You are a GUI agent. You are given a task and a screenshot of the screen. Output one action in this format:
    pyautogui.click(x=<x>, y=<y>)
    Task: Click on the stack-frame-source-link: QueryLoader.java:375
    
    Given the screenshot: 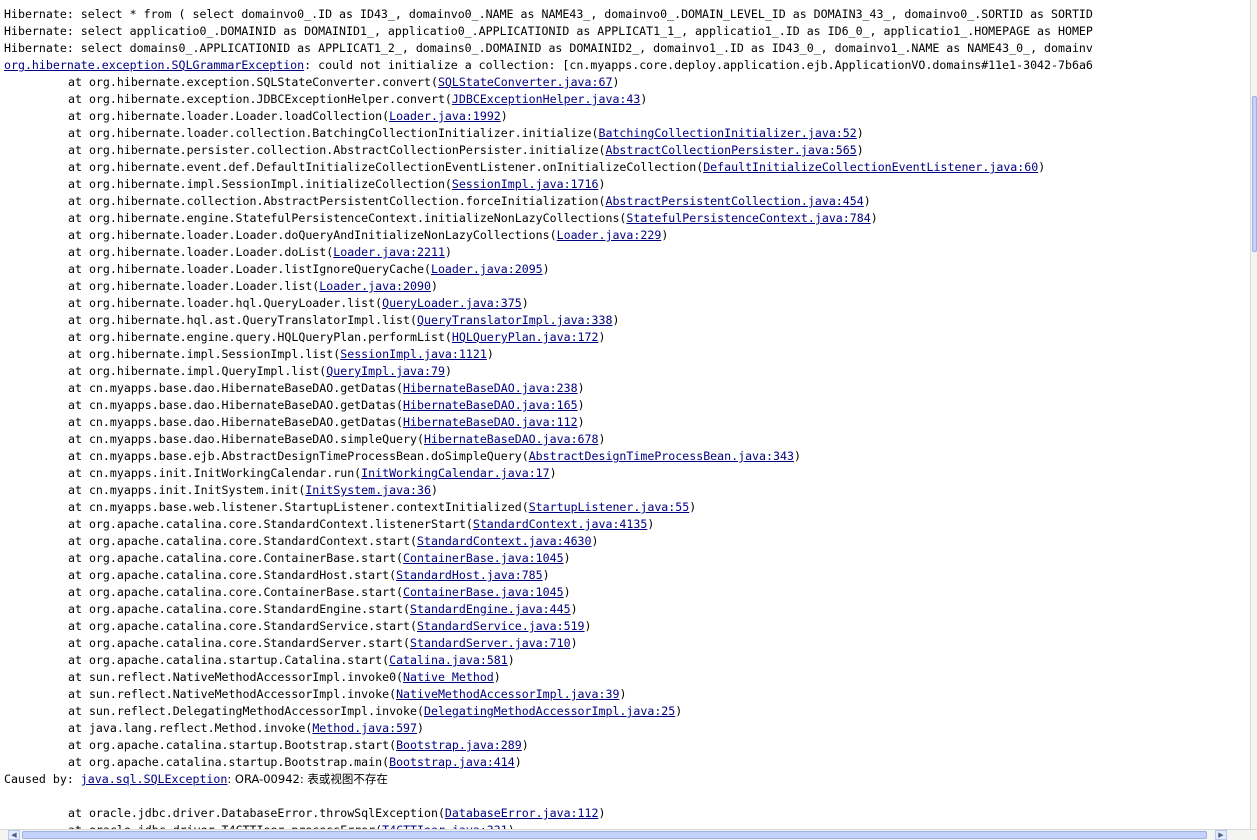 What is the action you would take?
    pyautogui.click(x=452, y=303)
    